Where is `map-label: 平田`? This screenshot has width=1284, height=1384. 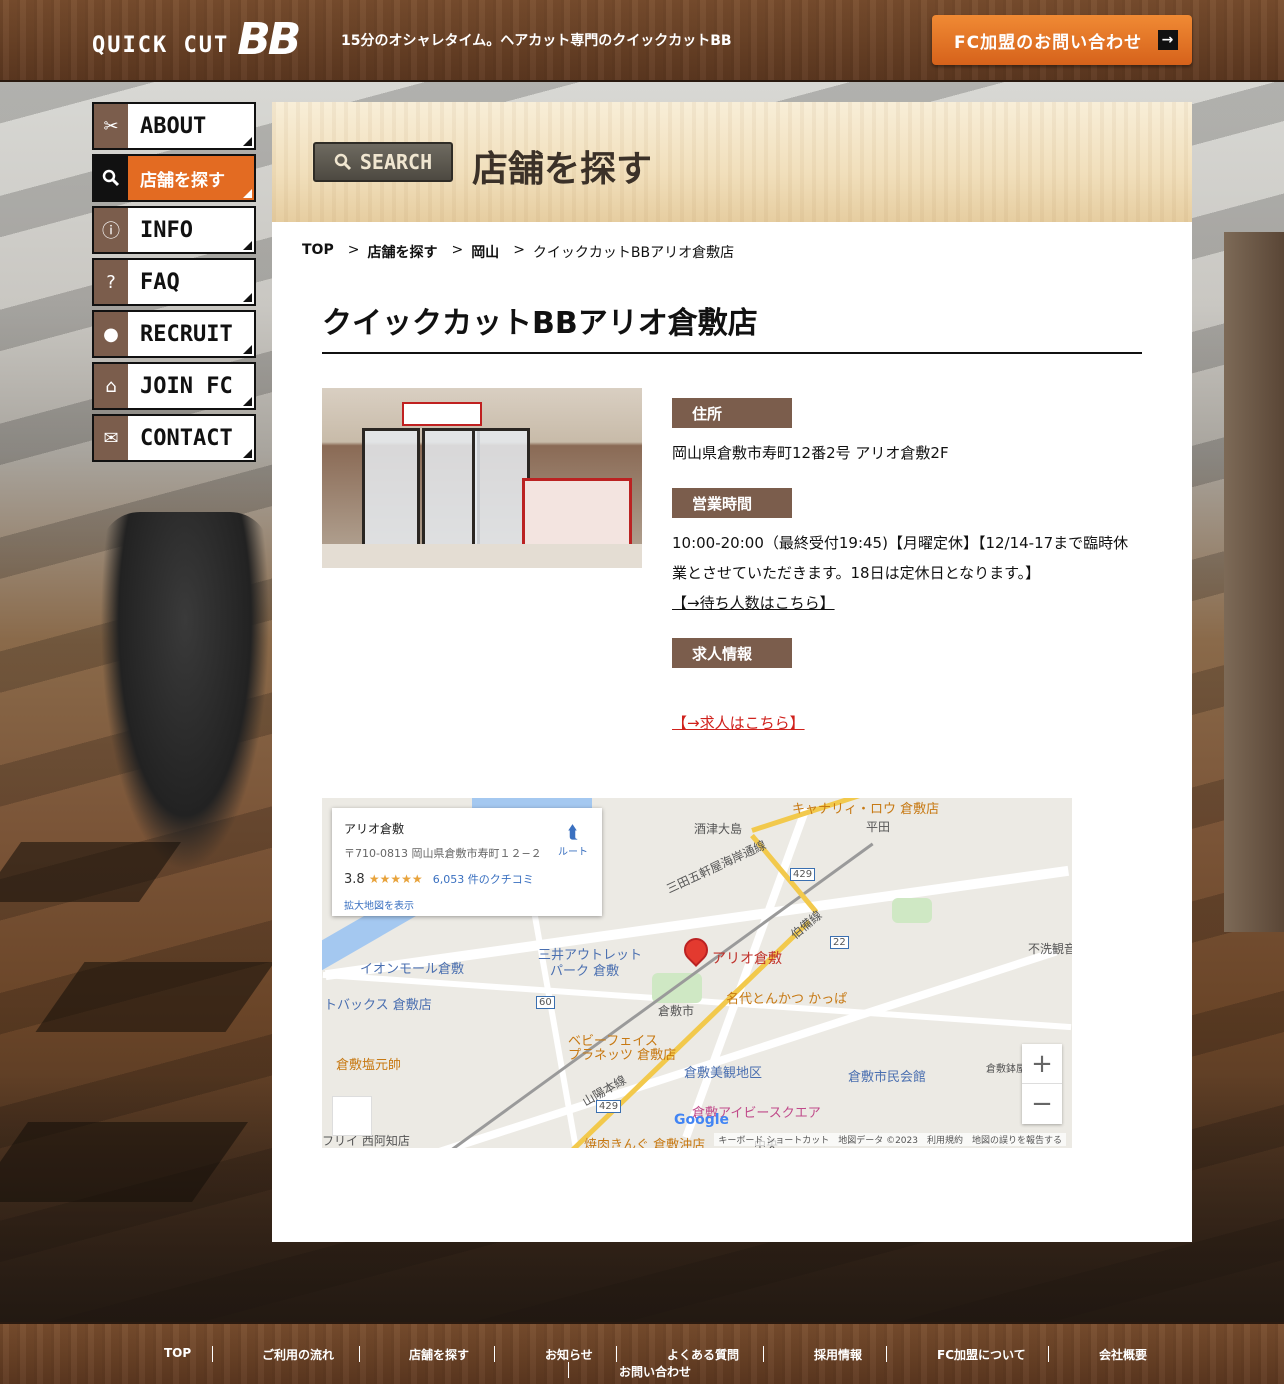
map-label: 平田 is located at coordinates (878, 827).